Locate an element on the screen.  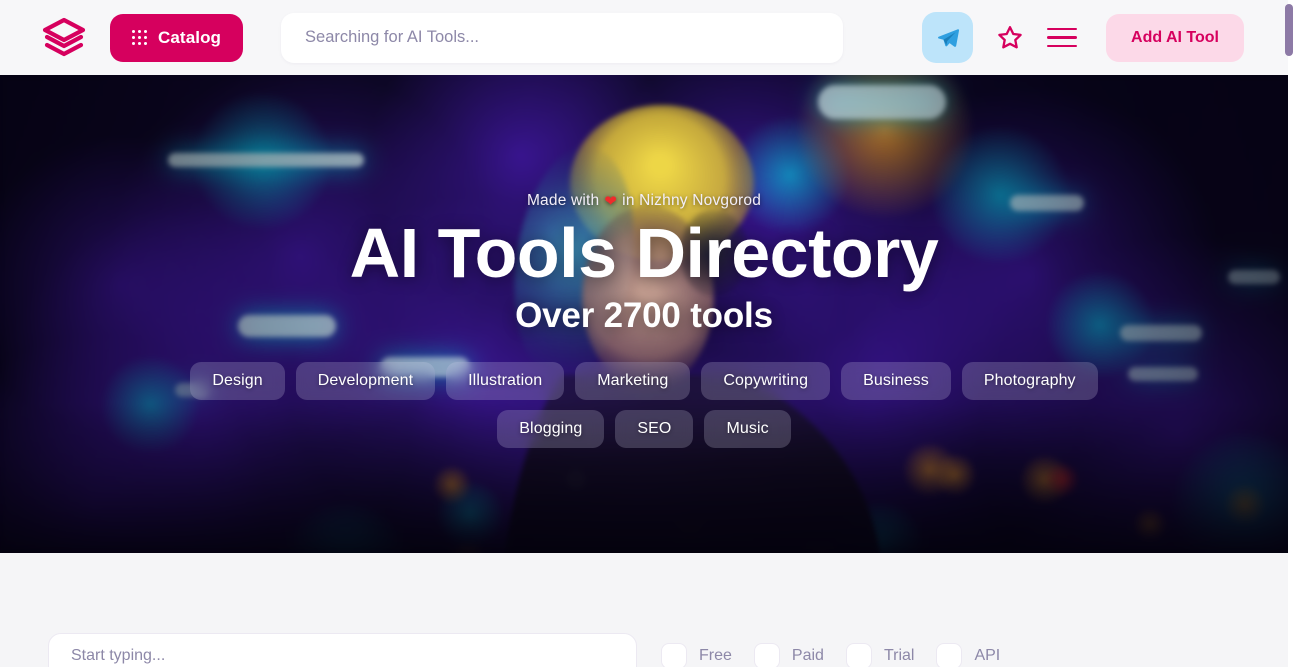
filter-checkbox-trial: Trial is located at coordinates (880, 655).